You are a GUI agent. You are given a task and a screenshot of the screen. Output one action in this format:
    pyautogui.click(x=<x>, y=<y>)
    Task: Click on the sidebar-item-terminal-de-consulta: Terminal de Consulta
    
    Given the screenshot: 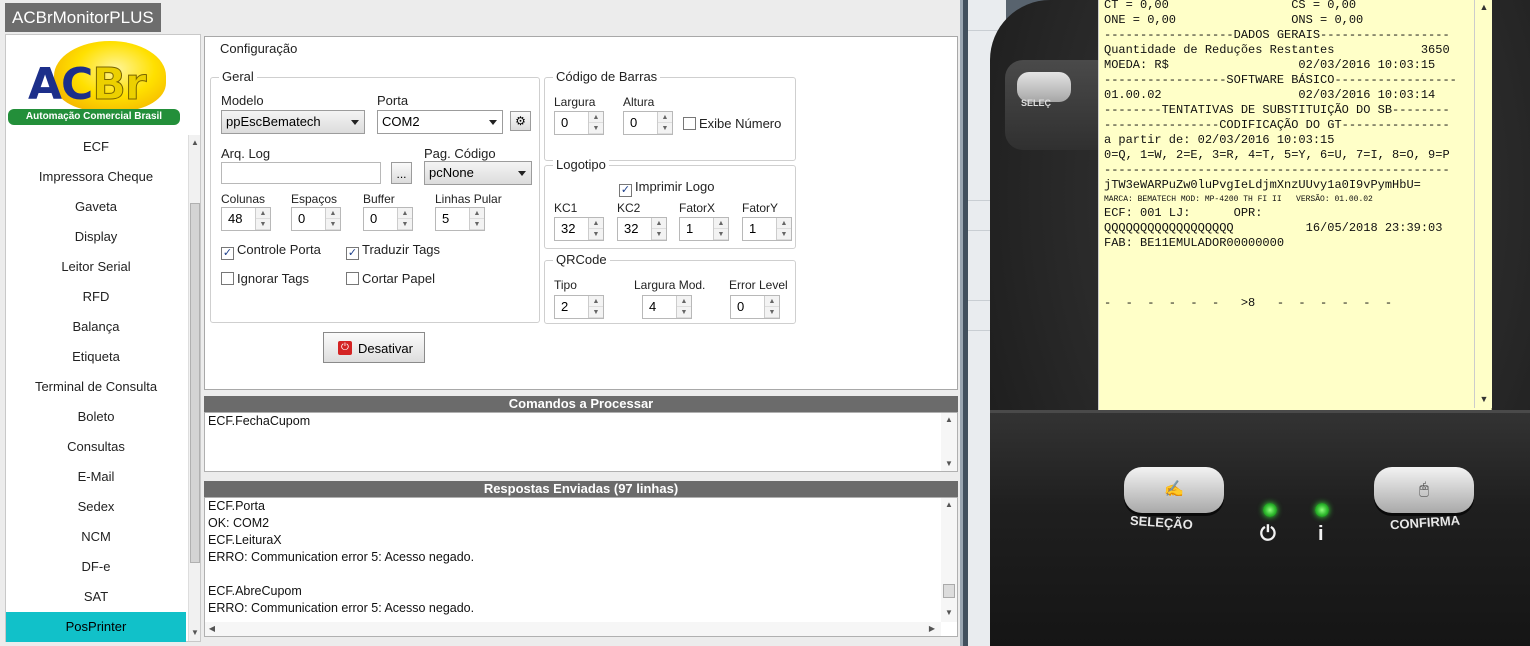 What is the action you would take?
    pyautogui.click(x=96, y=387)
    